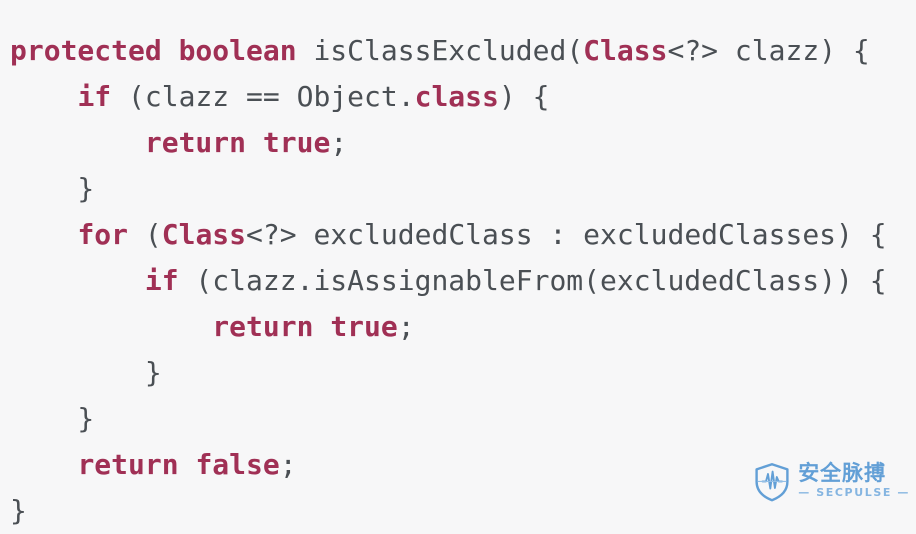 This screenshot has height=534, width=916. I want to click on code-token-kw: protected, so click(86, 50).